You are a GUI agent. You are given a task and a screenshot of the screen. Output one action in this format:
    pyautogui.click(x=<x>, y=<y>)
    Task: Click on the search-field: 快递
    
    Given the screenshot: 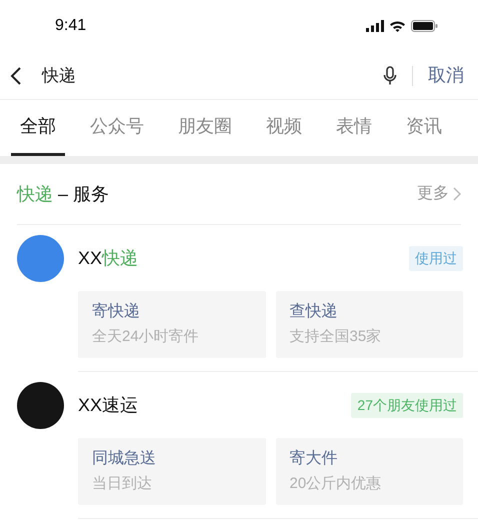 What is the action you would take?
    pyautogui.click(x=212, y=75)
    